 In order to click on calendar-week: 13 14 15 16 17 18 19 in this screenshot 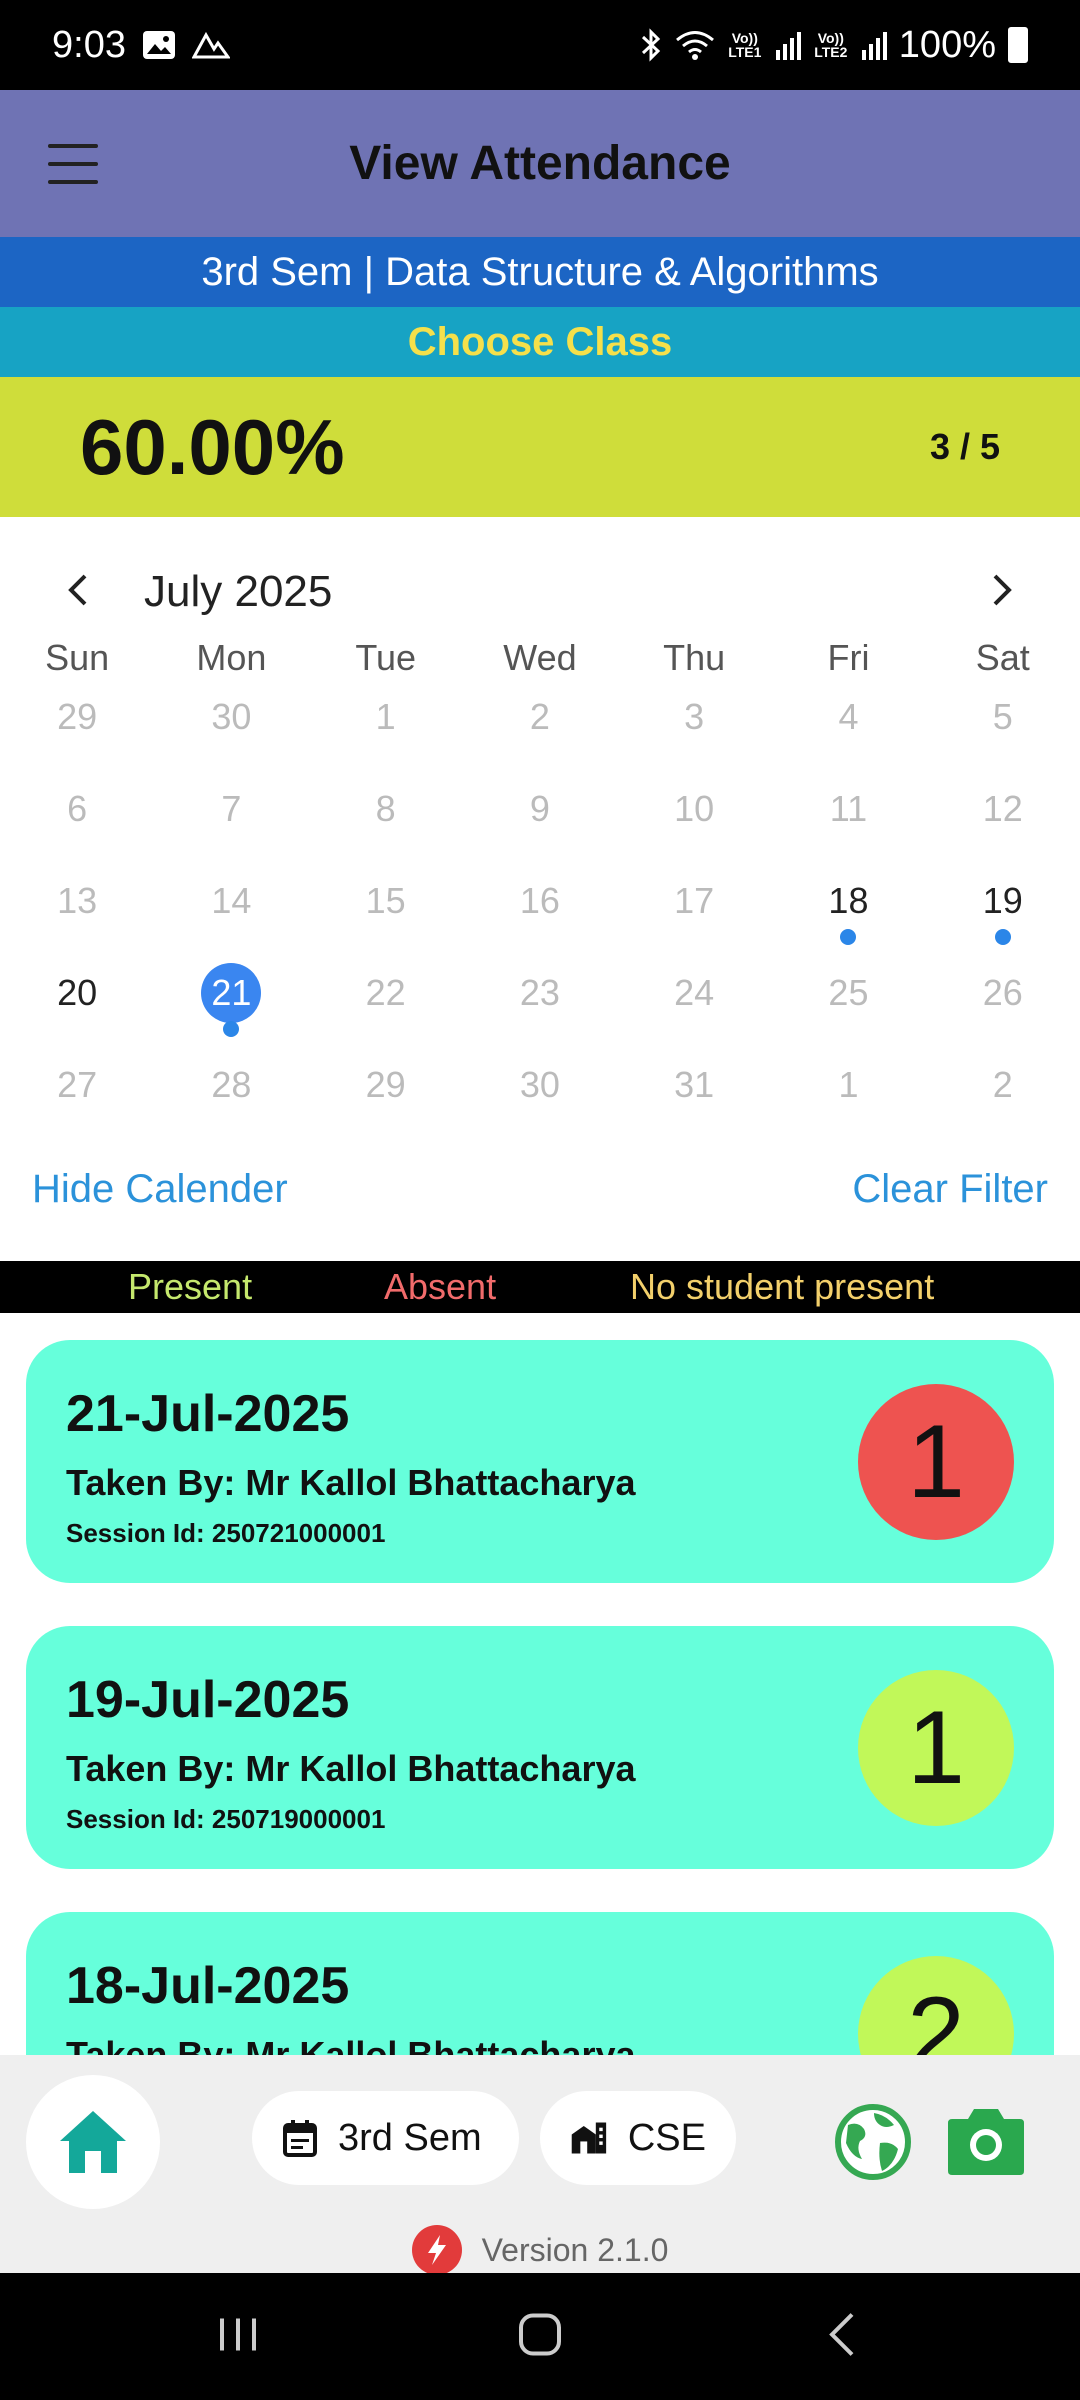, I will do `click(540, 917)`.